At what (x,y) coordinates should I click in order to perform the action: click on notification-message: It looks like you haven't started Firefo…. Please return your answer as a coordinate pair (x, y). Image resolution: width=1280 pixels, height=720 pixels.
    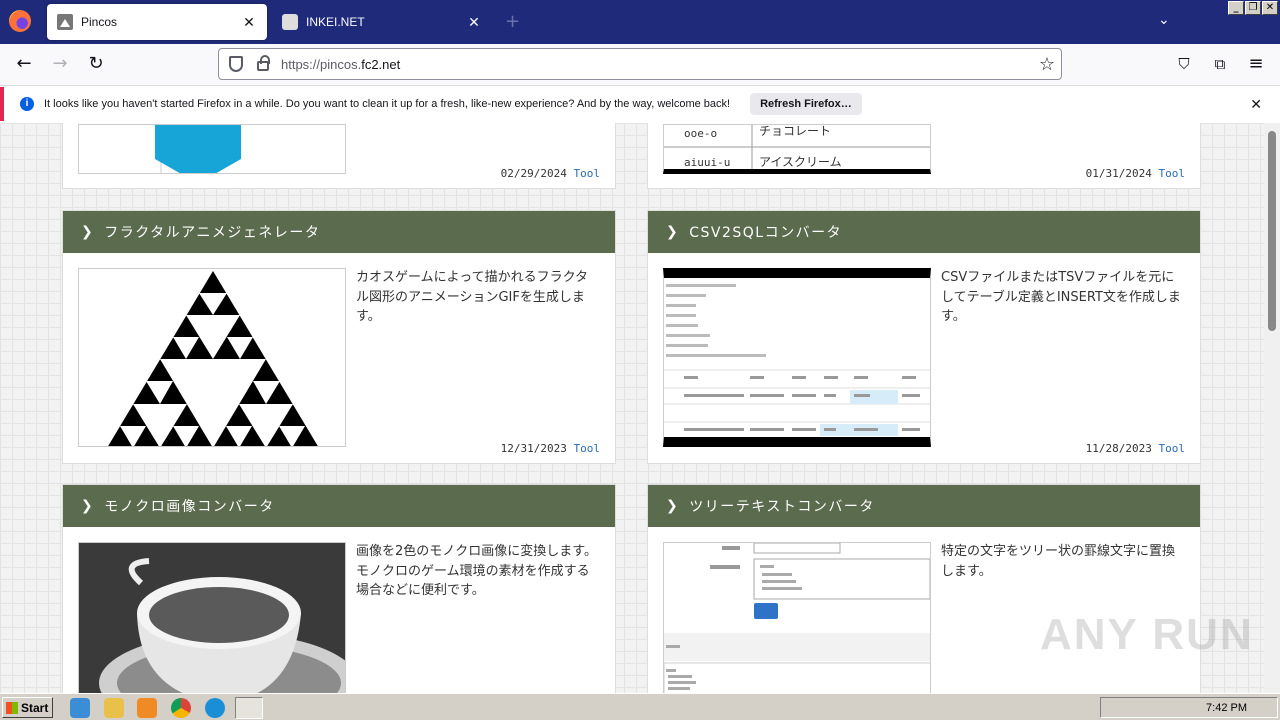
    Looking at the image, I should click on (387, 104).